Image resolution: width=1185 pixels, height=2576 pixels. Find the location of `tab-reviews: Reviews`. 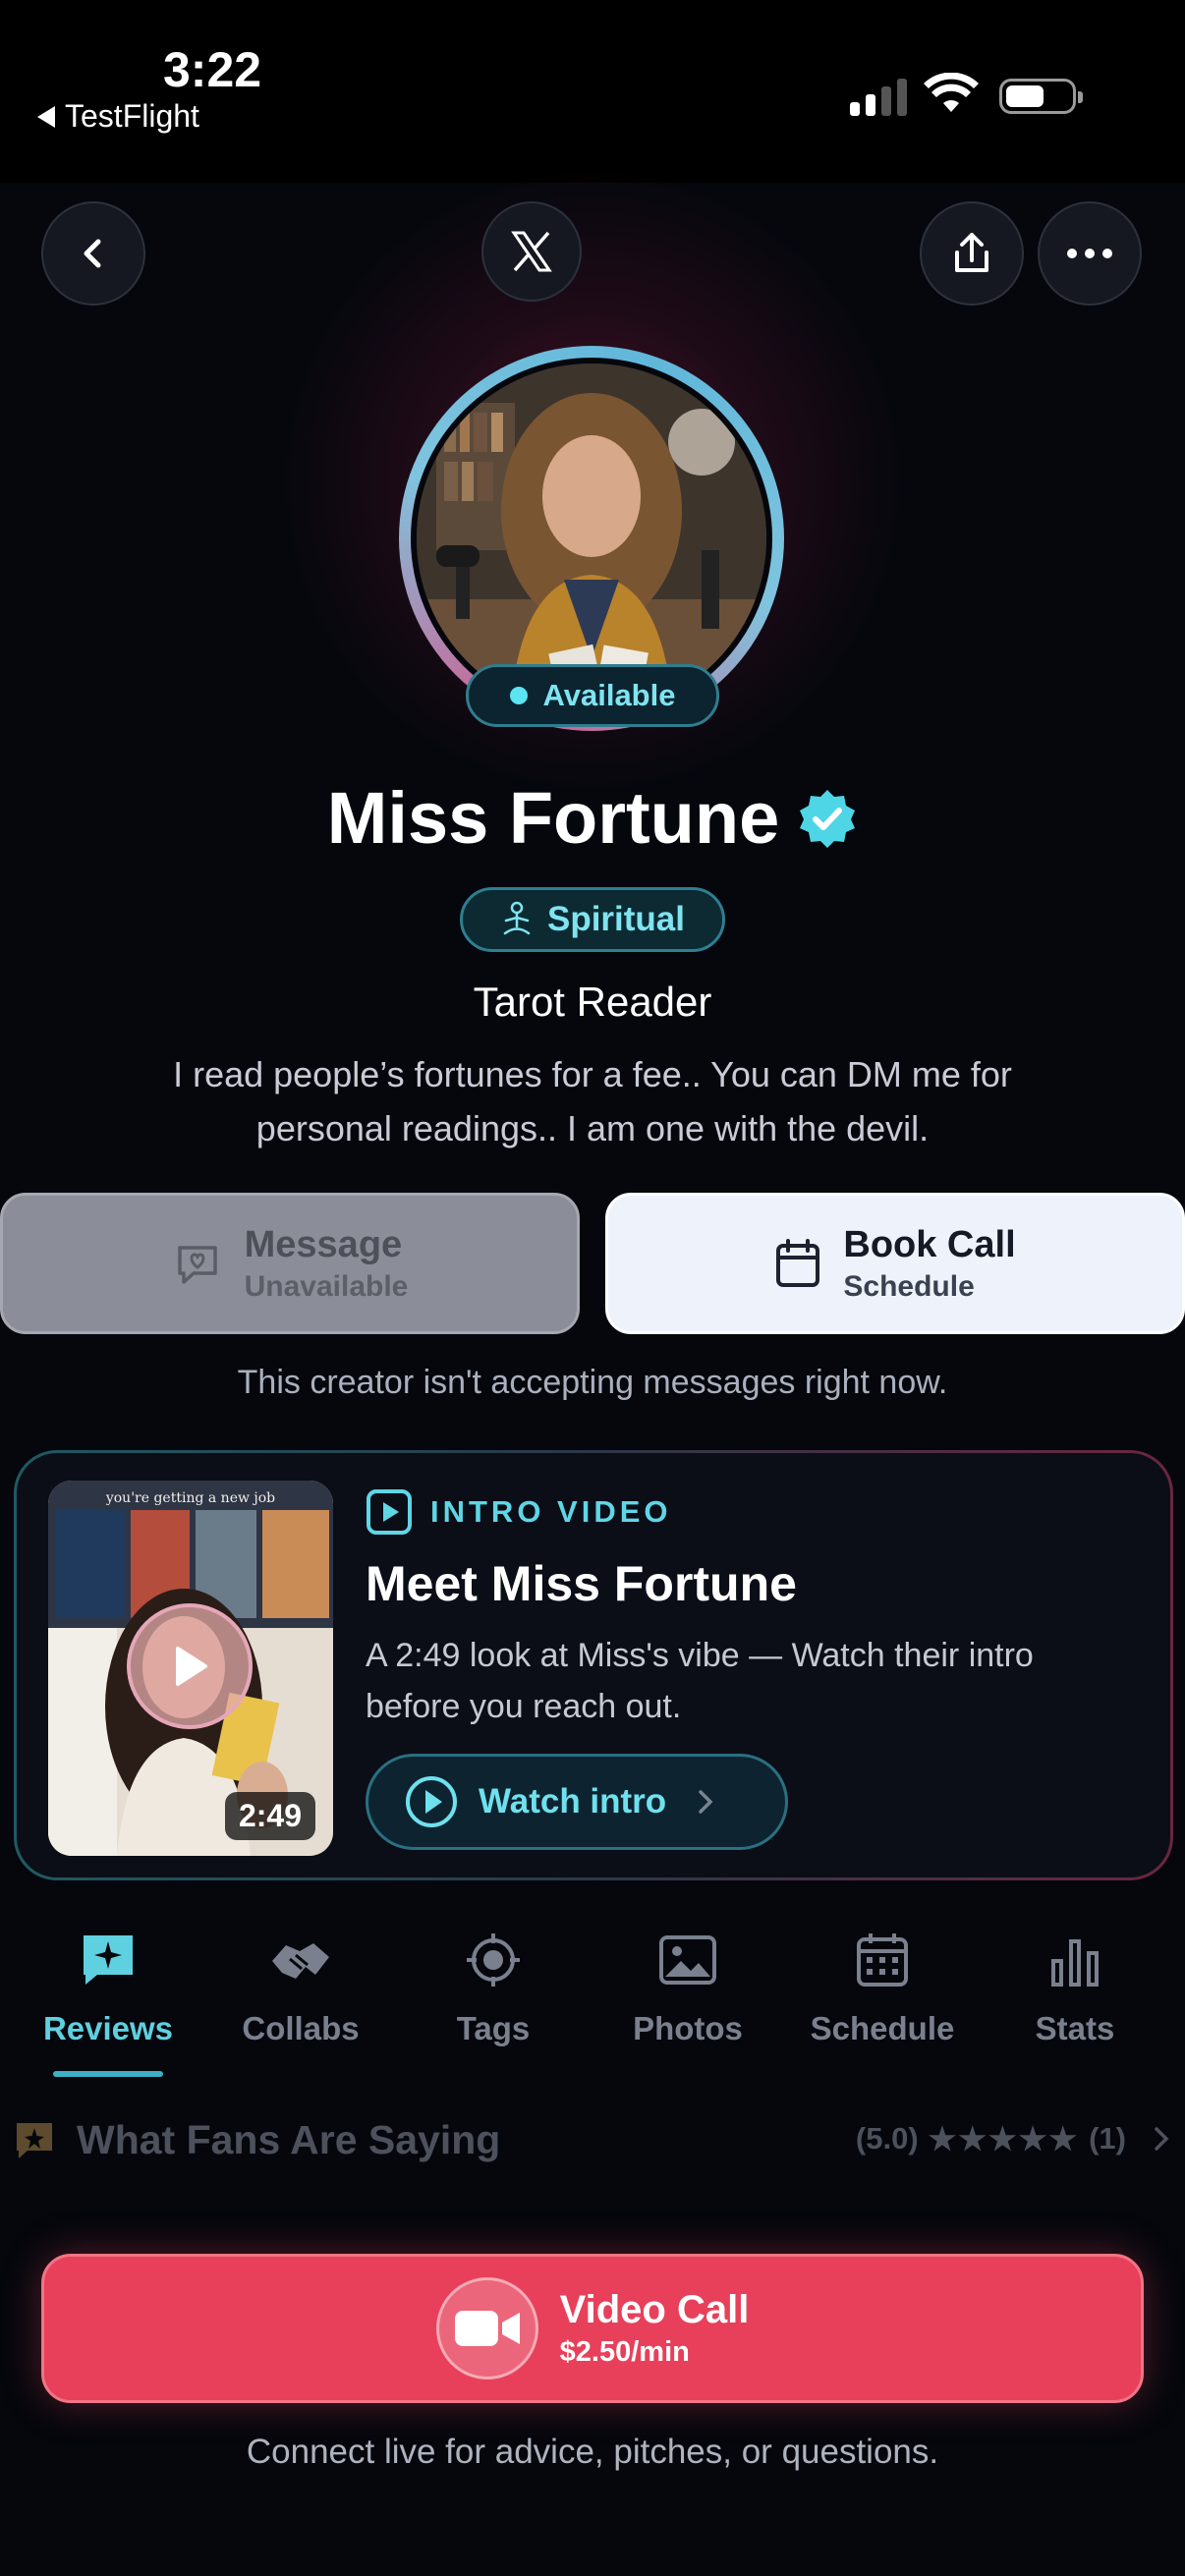

tab-reviews: Reviews is located at coordinates (108, 1989).